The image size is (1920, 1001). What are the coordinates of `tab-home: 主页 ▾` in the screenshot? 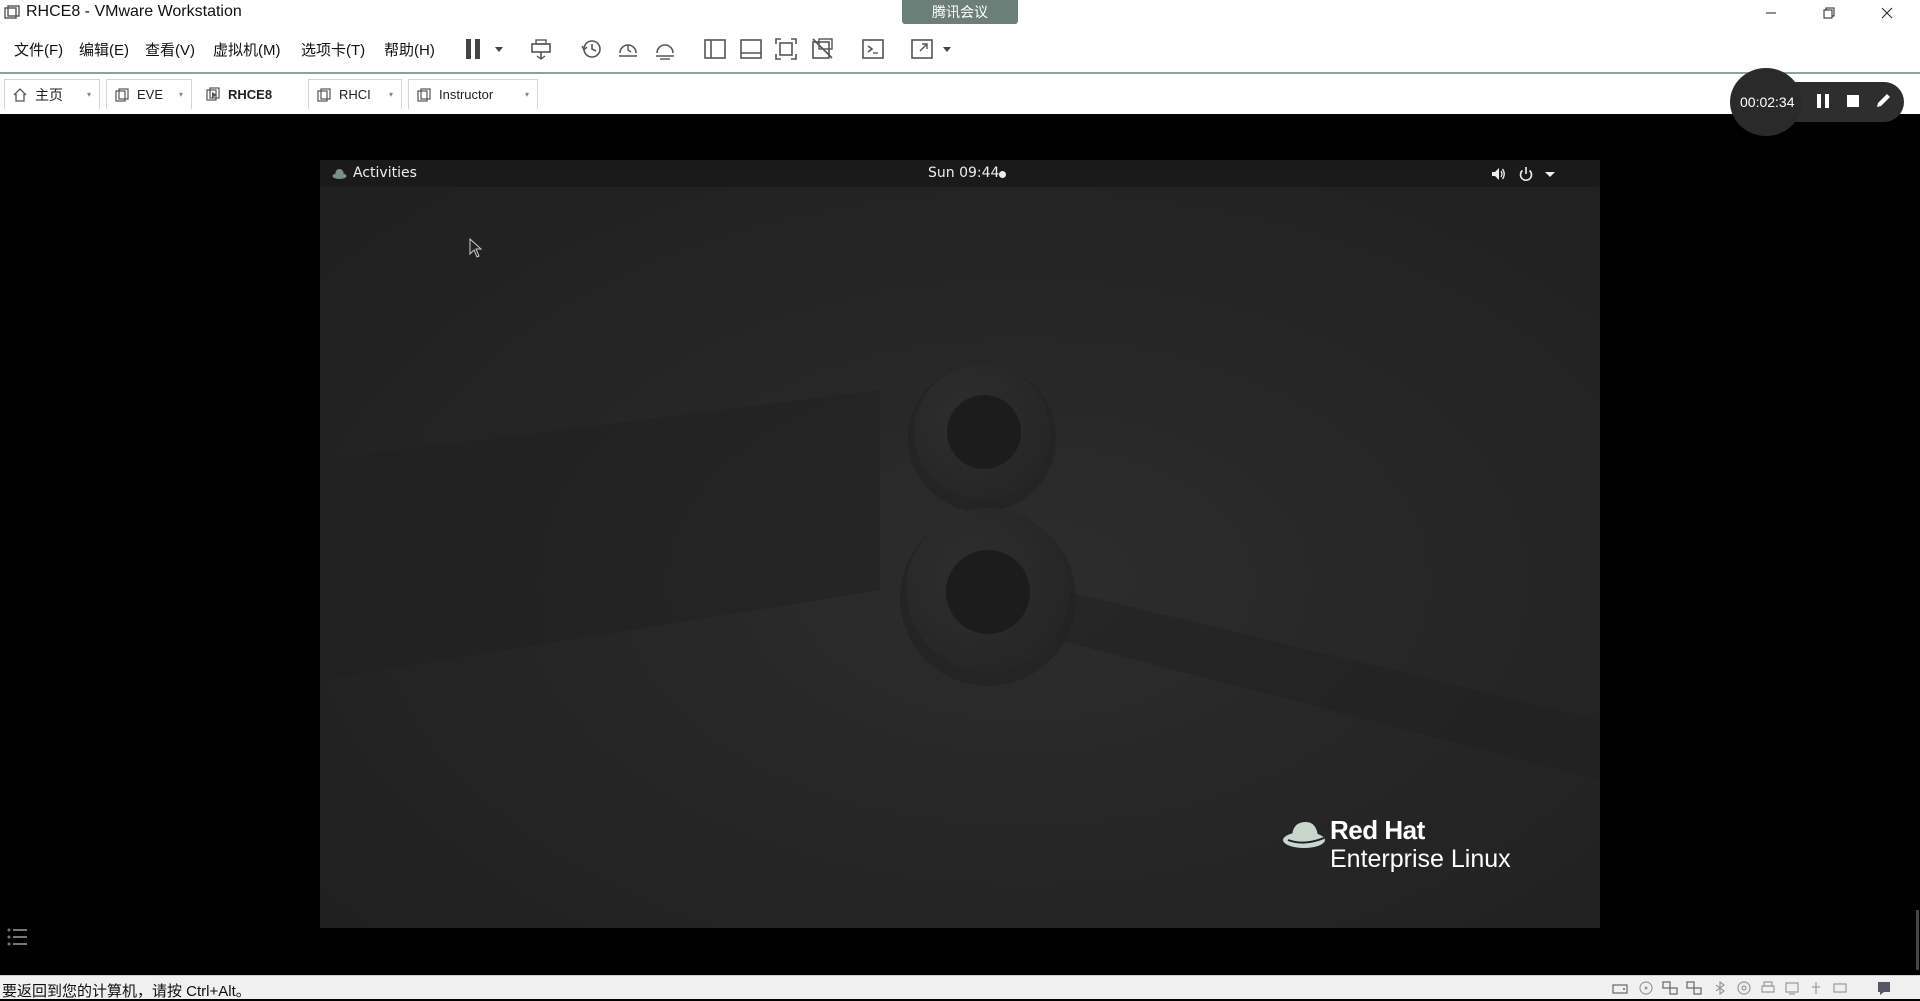 It's located at (52, 94).